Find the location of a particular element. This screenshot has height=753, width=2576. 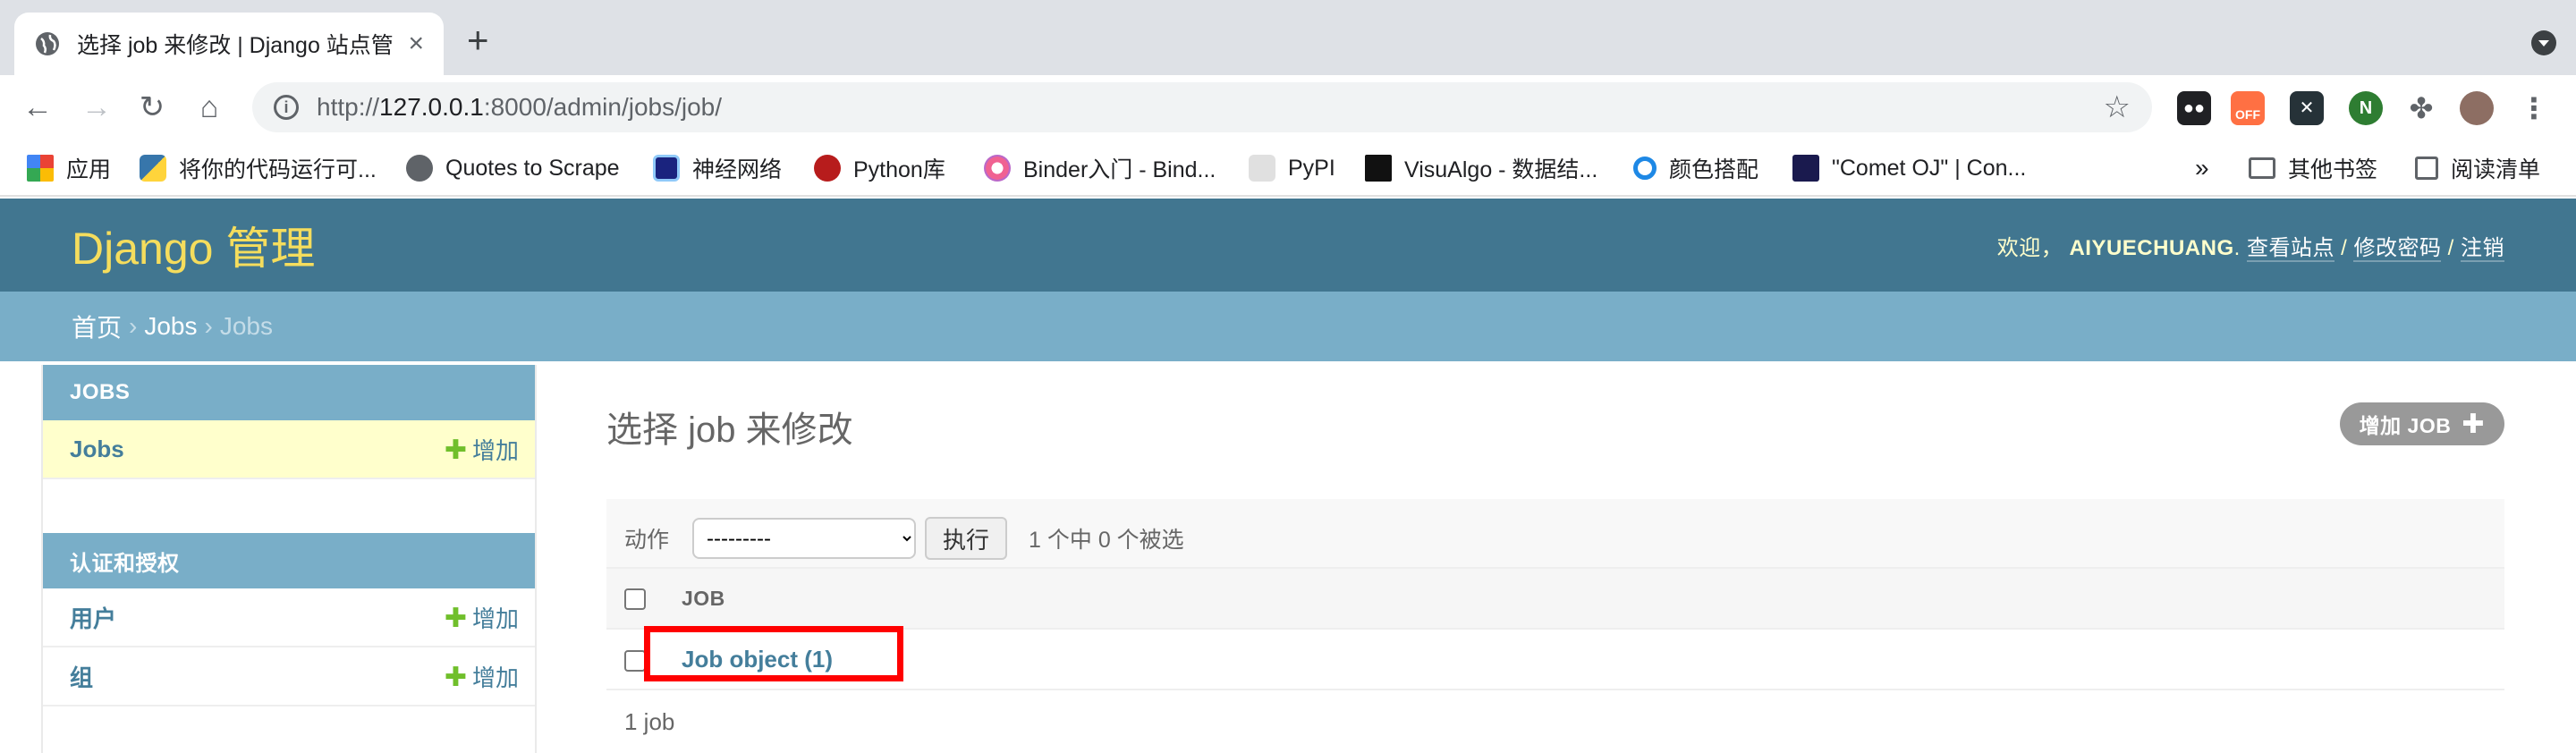

folder-icon is located at coordinates (2262, 168).